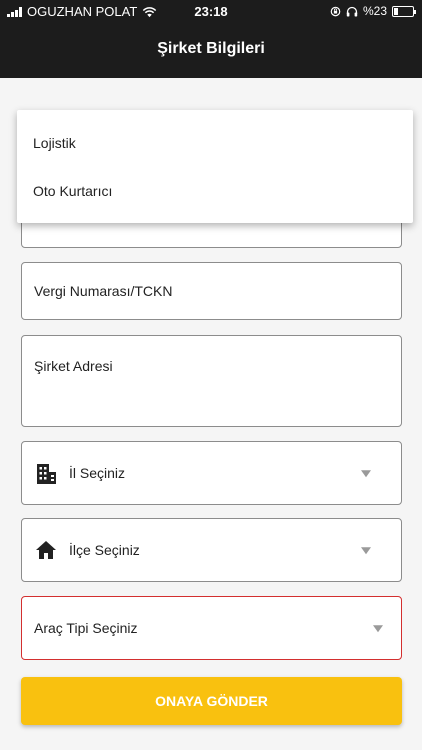 This screenshot has height=750, width=422. Describe the element at coordinates (215, 166) in the screenshot. I see `company-type-dropdown: Lojistik Oto Kurtarıcı` at that location.